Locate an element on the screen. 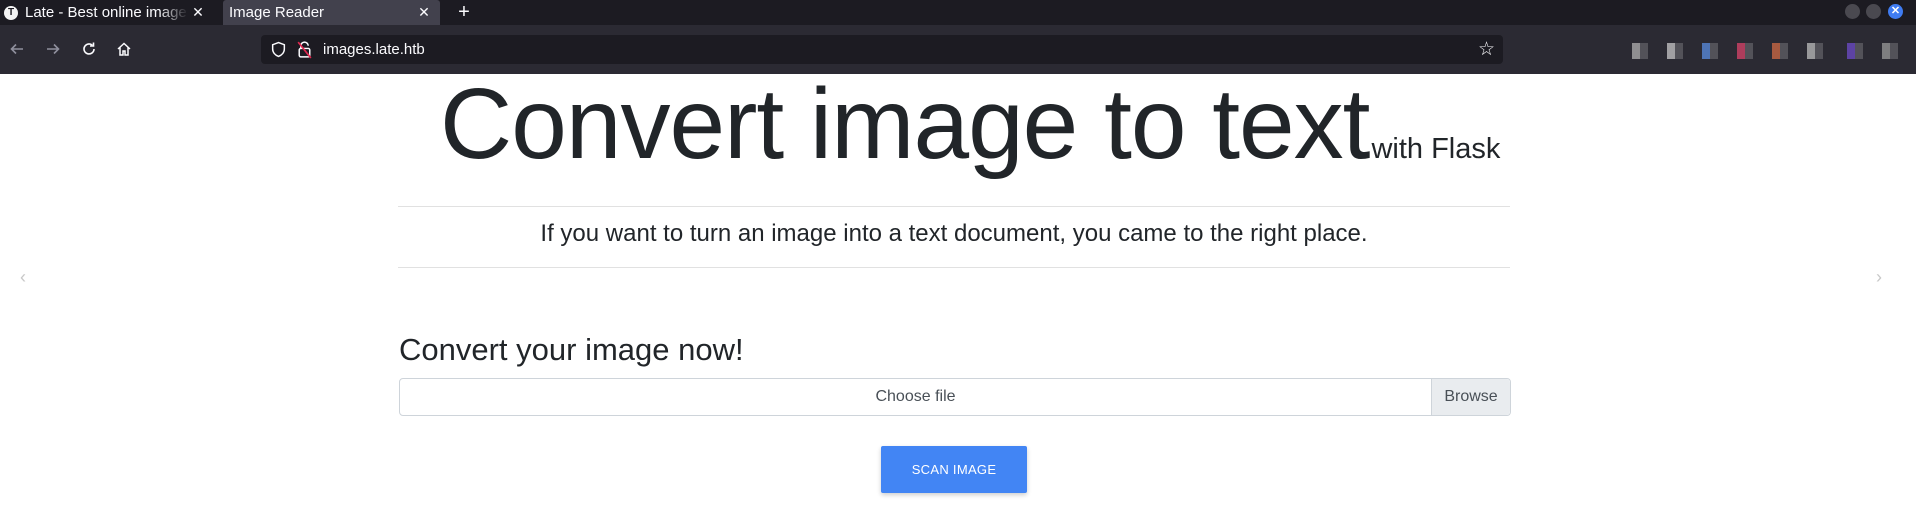 The width and height of the screenshot is (1916, 507). home-icon is located at coordinates (124, 49).